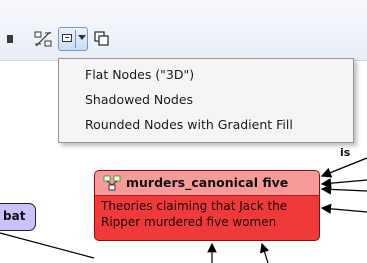  What do you see at coordinates (112, 183) in the screenshot?
I see `nodes-icon` at bounding box center [112, 183].